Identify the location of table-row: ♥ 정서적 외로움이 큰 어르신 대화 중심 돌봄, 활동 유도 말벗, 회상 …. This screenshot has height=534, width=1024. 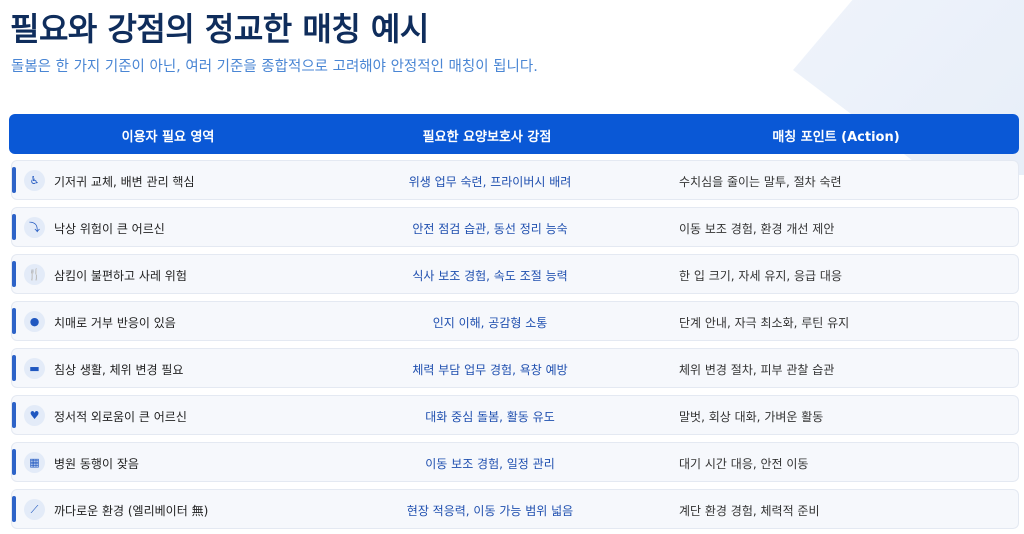
(515, 415).